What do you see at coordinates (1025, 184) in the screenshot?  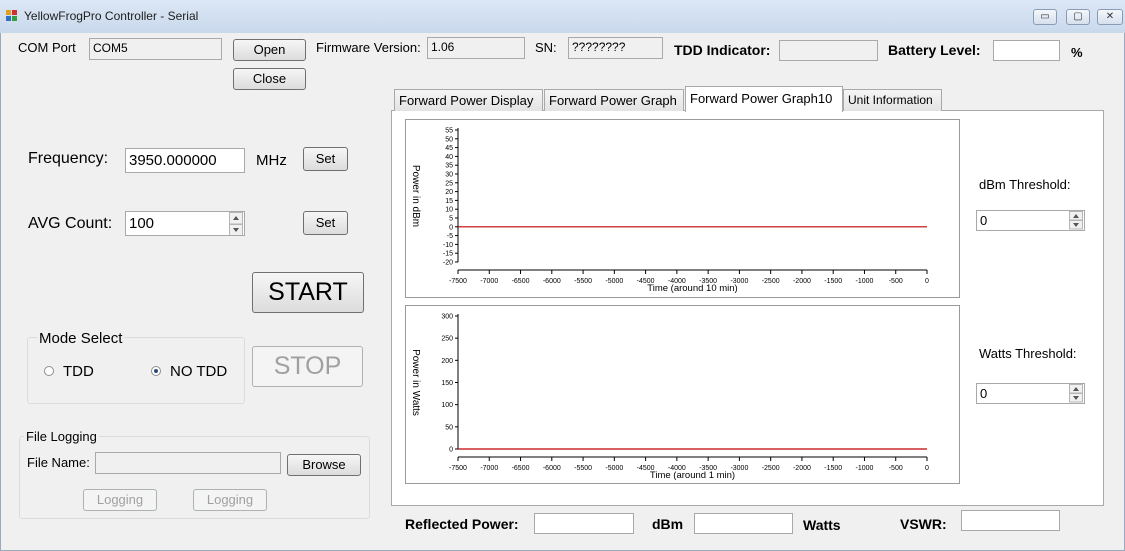 I see `dbm-threshold-label: dBm Threshold:` at bounding box center [1025, 184].